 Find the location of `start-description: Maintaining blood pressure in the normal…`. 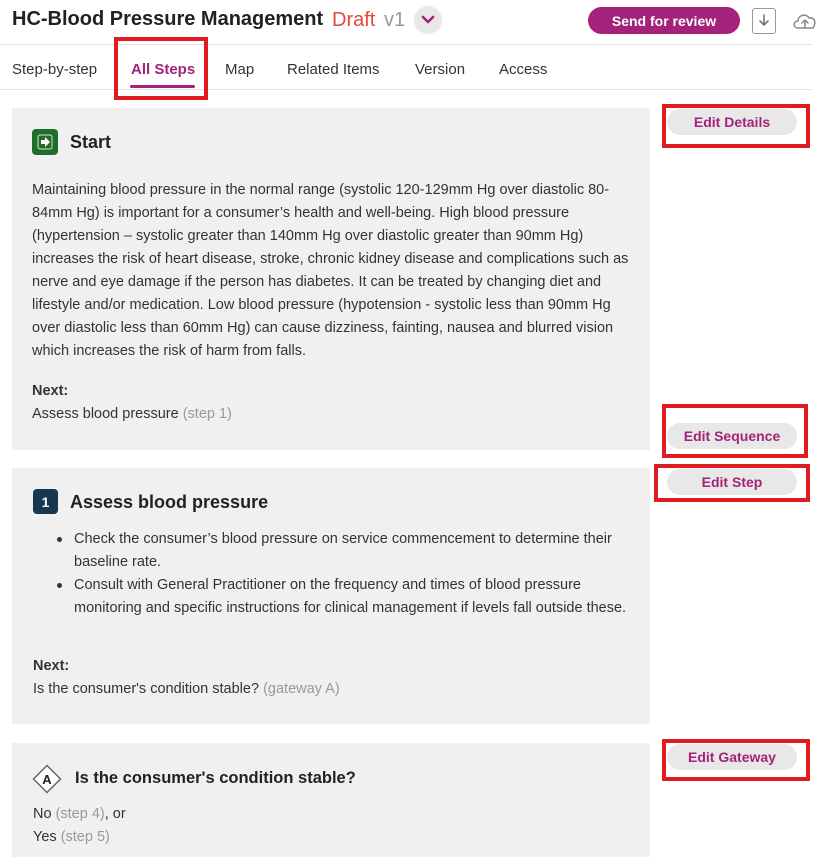

start-description: Maintaining blood pressure in the normal… is located at coordinates (330, 270).